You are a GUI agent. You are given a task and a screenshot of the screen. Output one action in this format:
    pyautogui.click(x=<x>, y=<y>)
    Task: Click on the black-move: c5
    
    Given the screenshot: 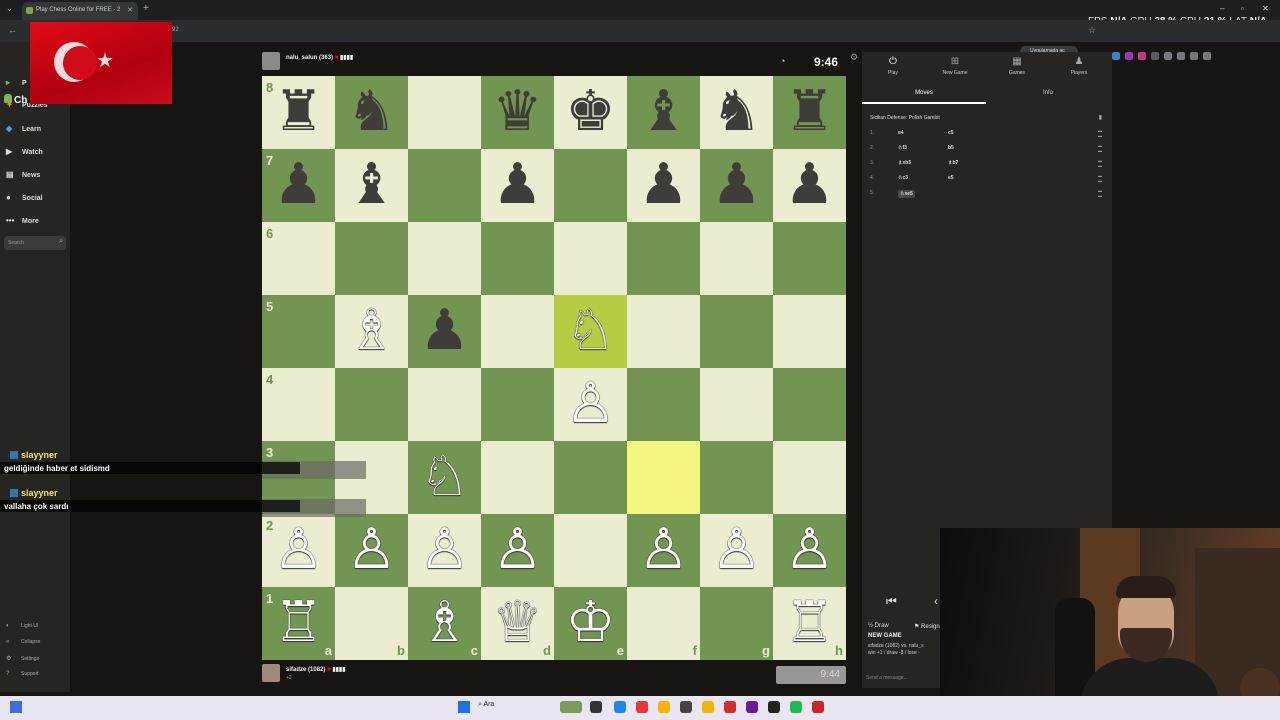 What is the action you would take?
    pyautogui.click(x=951, y=133)
    